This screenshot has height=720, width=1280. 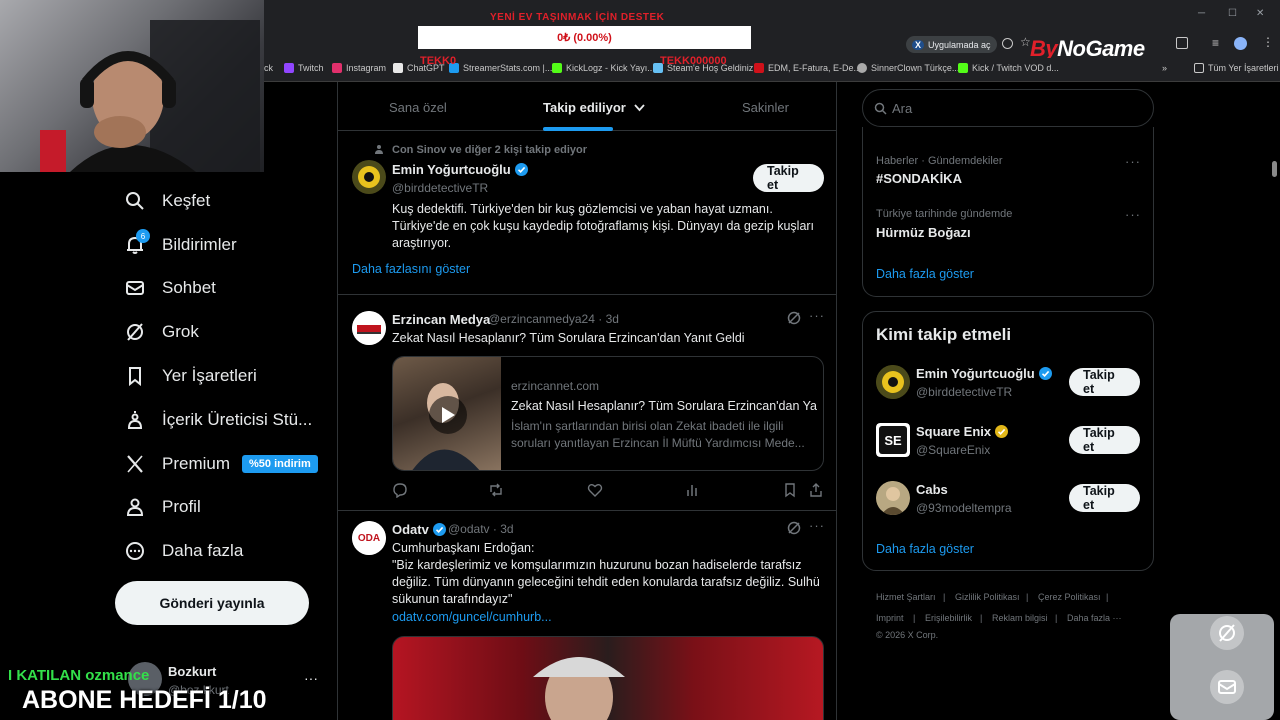 I want to click on share-icon, so click(x=816, y=490).